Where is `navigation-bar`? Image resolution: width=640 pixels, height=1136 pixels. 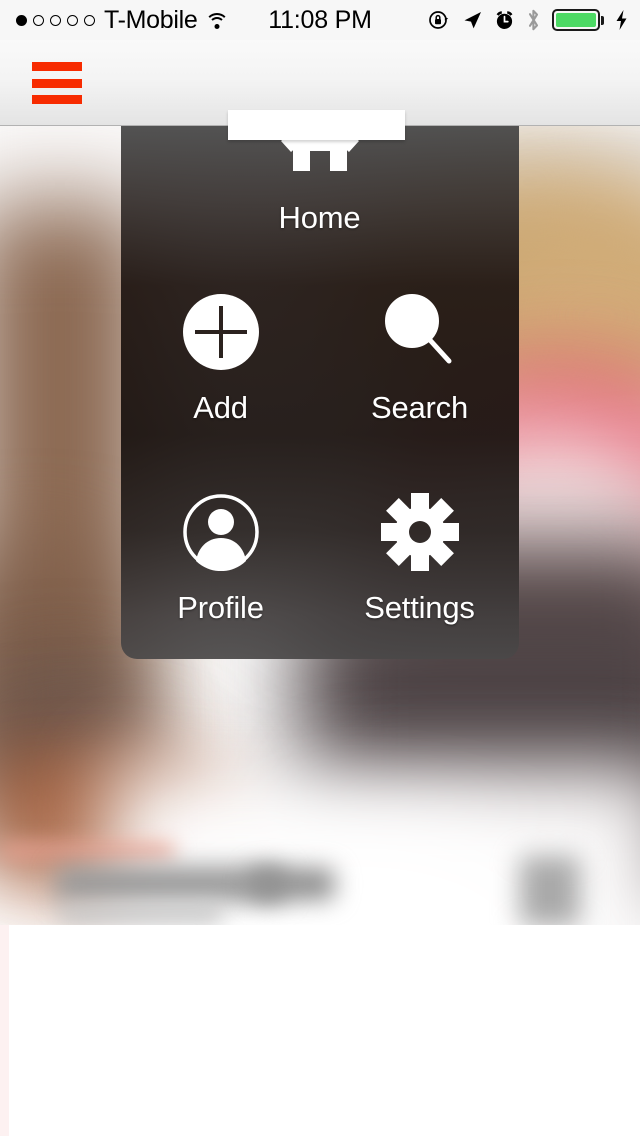 navigation-bar is located at coordinates (320, 90).